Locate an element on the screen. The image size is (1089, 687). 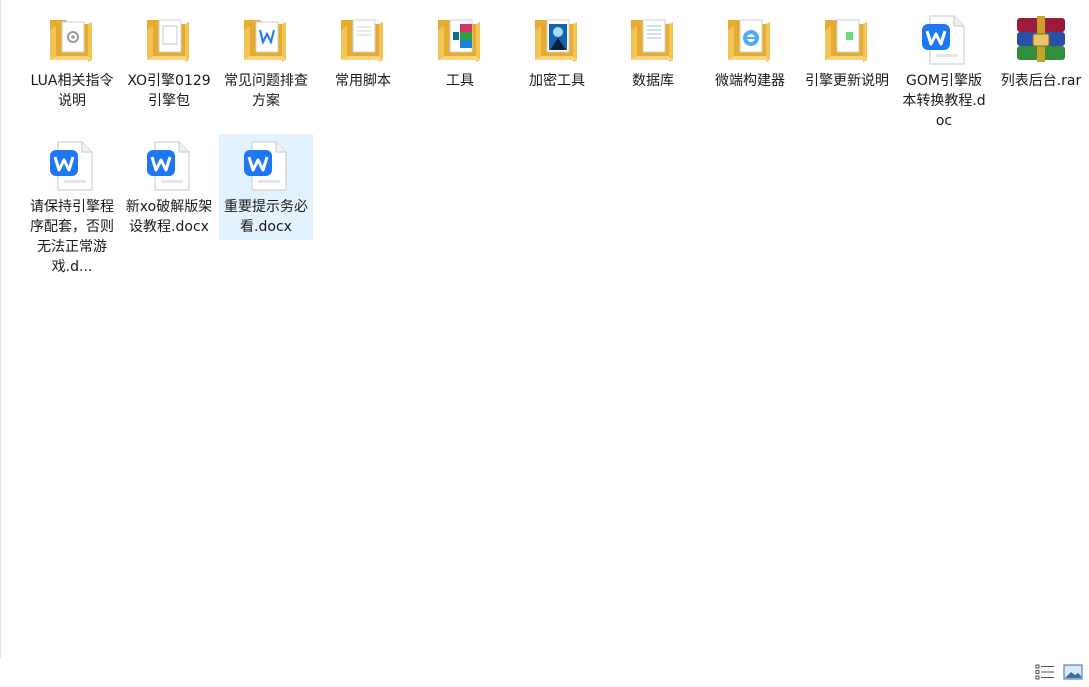
file-name: GOM引擎版本转换教程.doc is located at coordinates (944, 101).